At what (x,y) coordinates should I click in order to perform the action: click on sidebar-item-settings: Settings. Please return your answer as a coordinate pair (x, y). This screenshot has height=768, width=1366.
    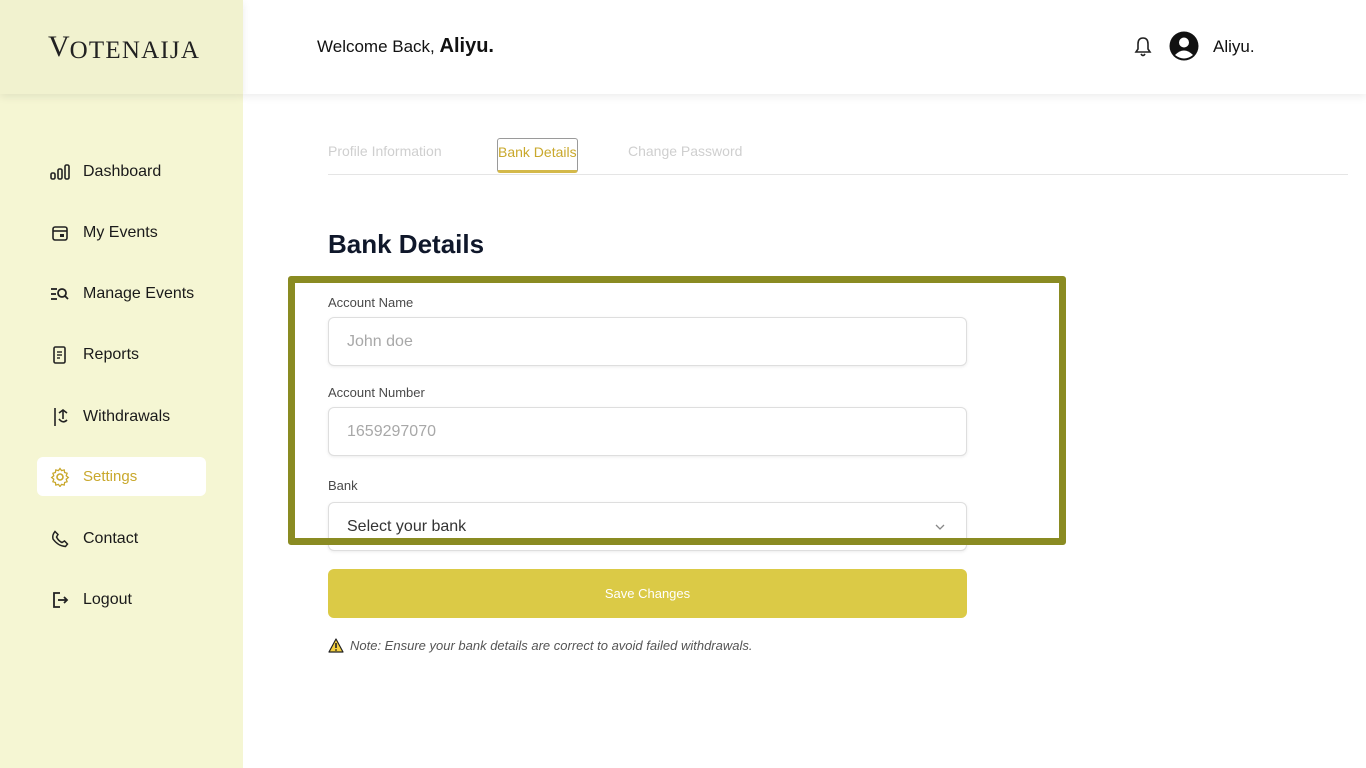
    Looking at the image, I should click on (121, 476).